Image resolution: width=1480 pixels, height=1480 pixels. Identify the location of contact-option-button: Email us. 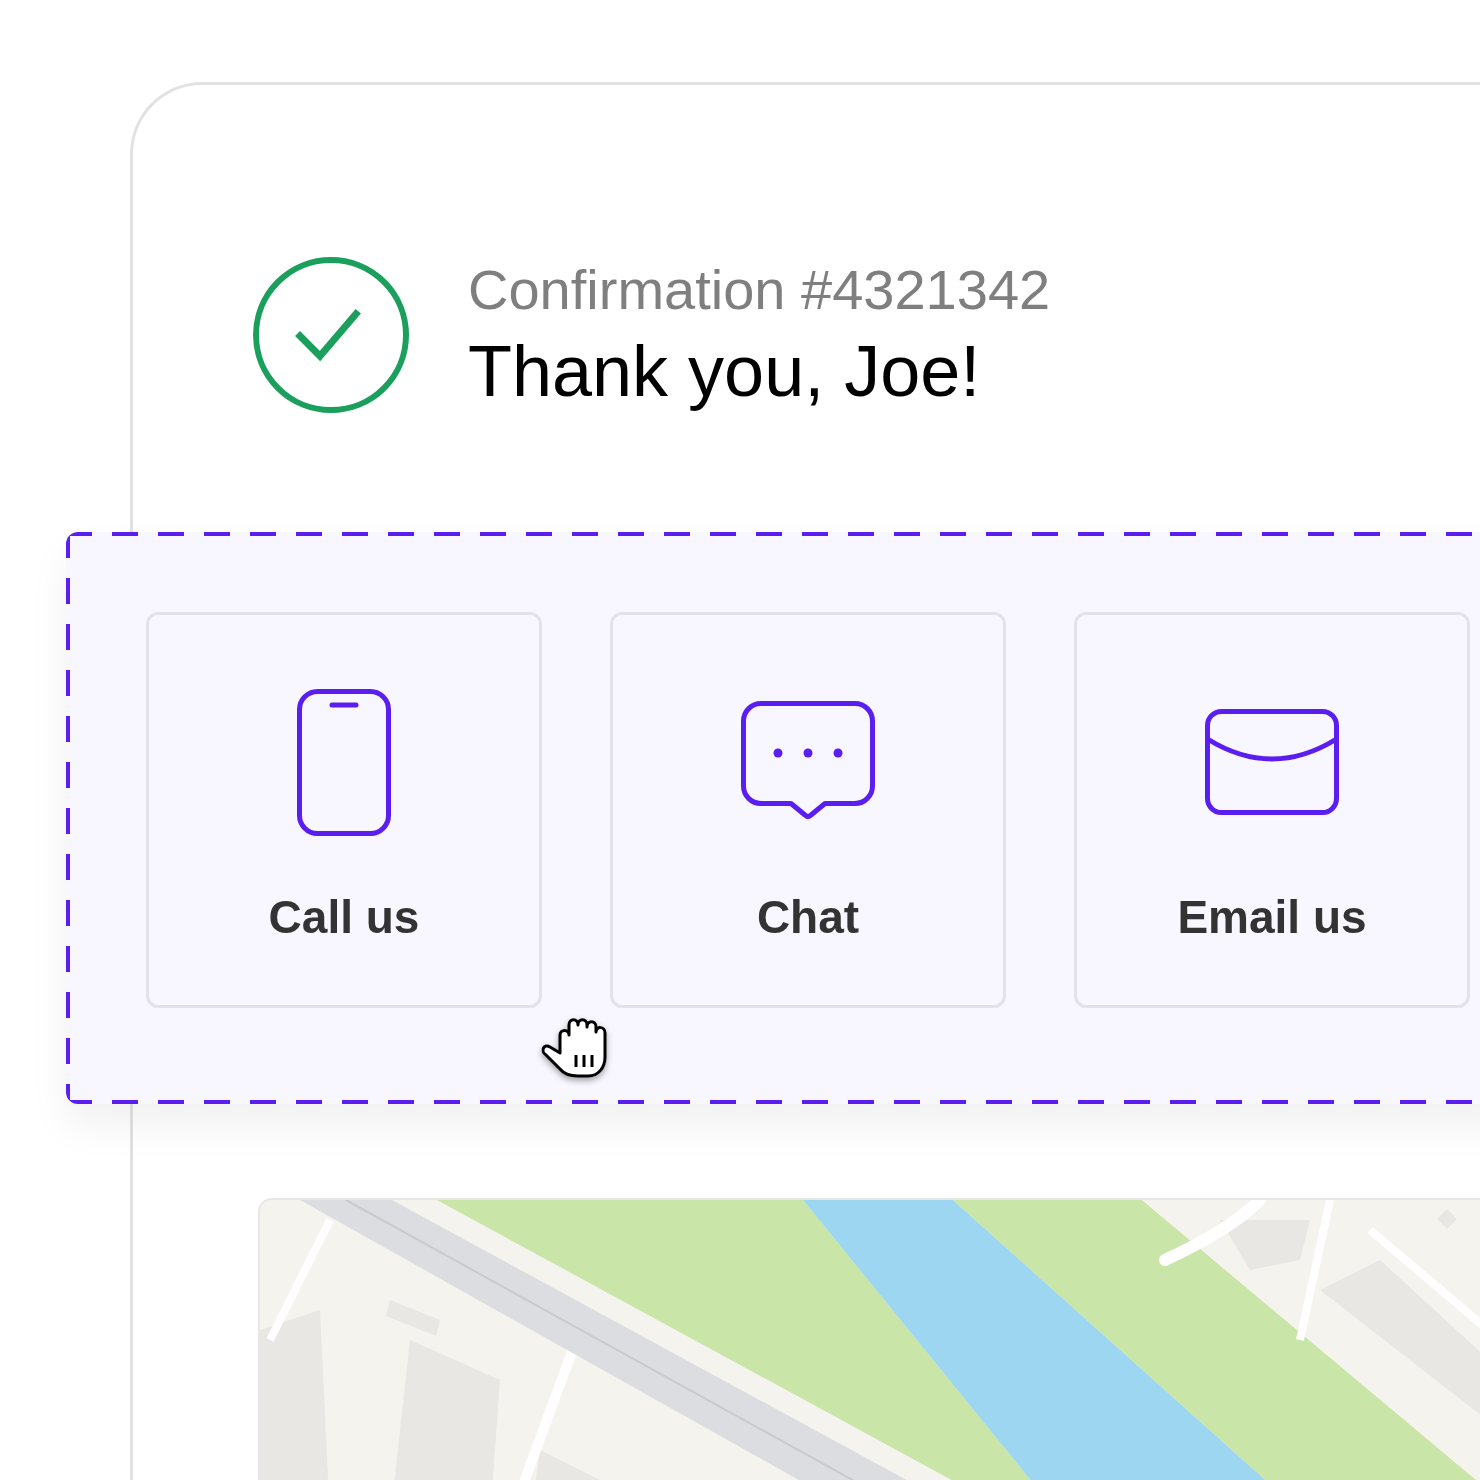
(1272, 810).